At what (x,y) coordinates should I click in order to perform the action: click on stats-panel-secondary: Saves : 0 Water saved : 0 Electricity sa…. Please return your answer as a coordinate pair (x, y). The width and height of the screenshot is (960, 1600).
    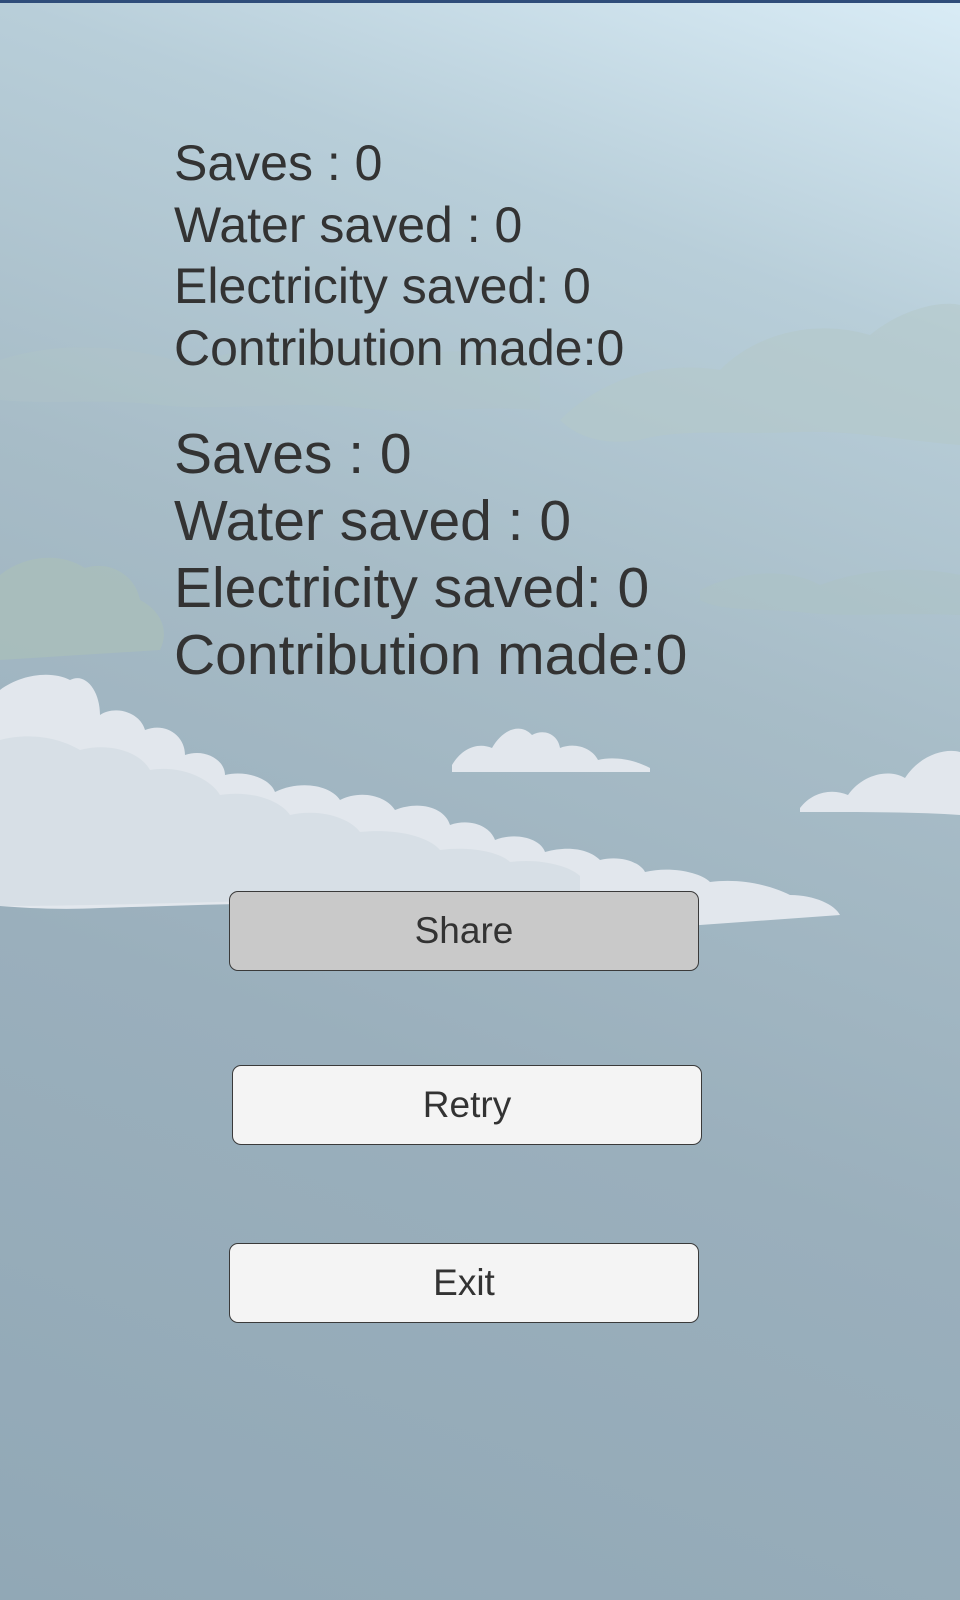
    Looking at the image, I should click on (430, 560).